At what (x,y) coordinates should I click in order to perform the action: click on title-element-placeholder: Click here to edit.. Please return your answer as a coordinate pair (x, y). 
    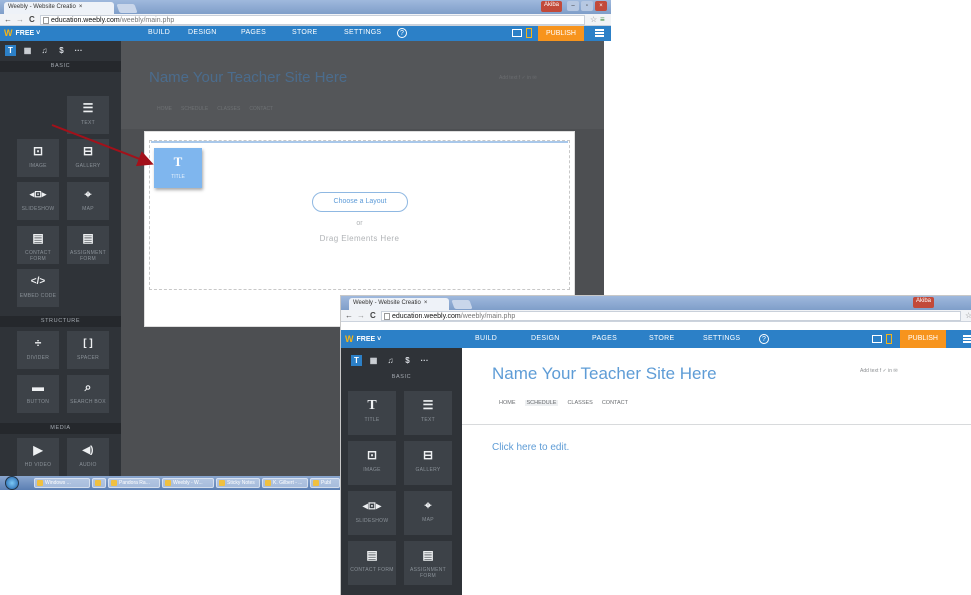
    Looking at the image, I should click on (530, 447).